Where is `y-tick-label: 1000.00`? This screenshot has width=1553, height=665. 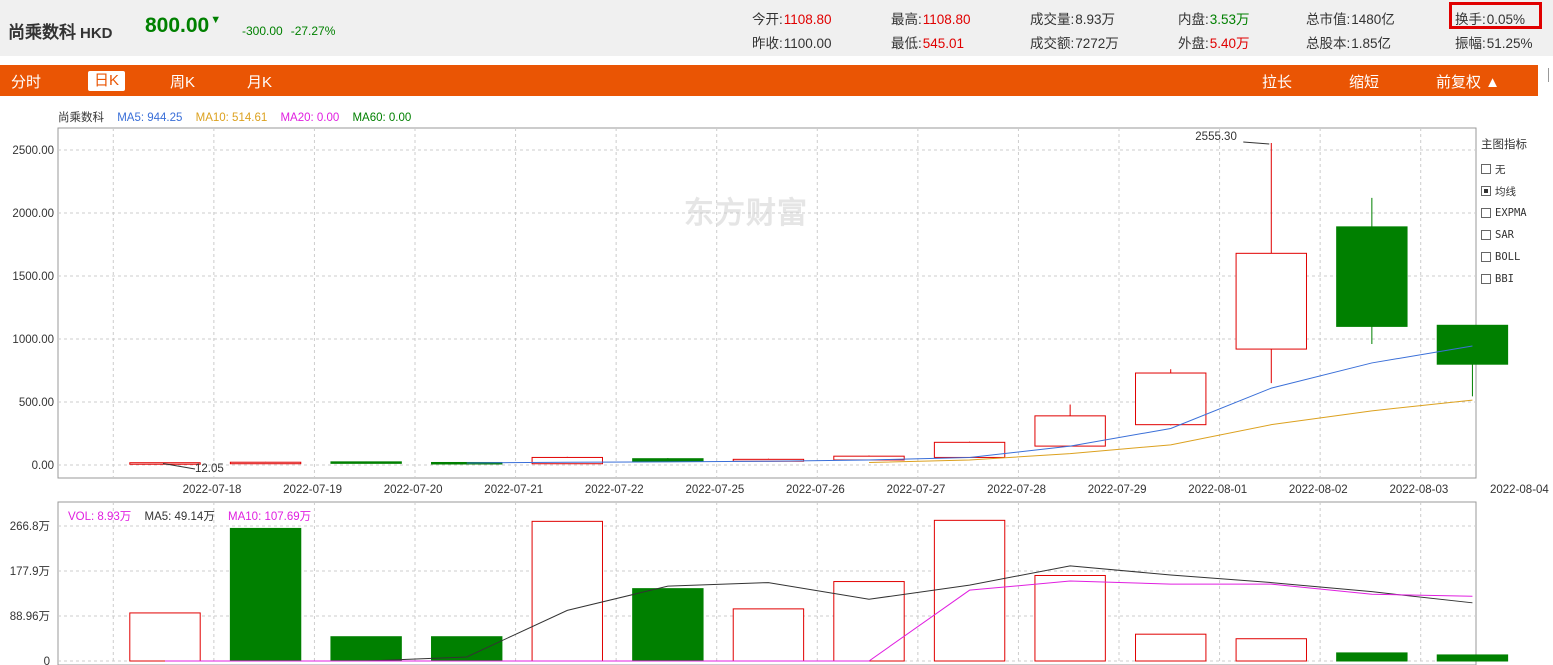 y-tick-label: 1000.00 is located at coordinates (33, 340).